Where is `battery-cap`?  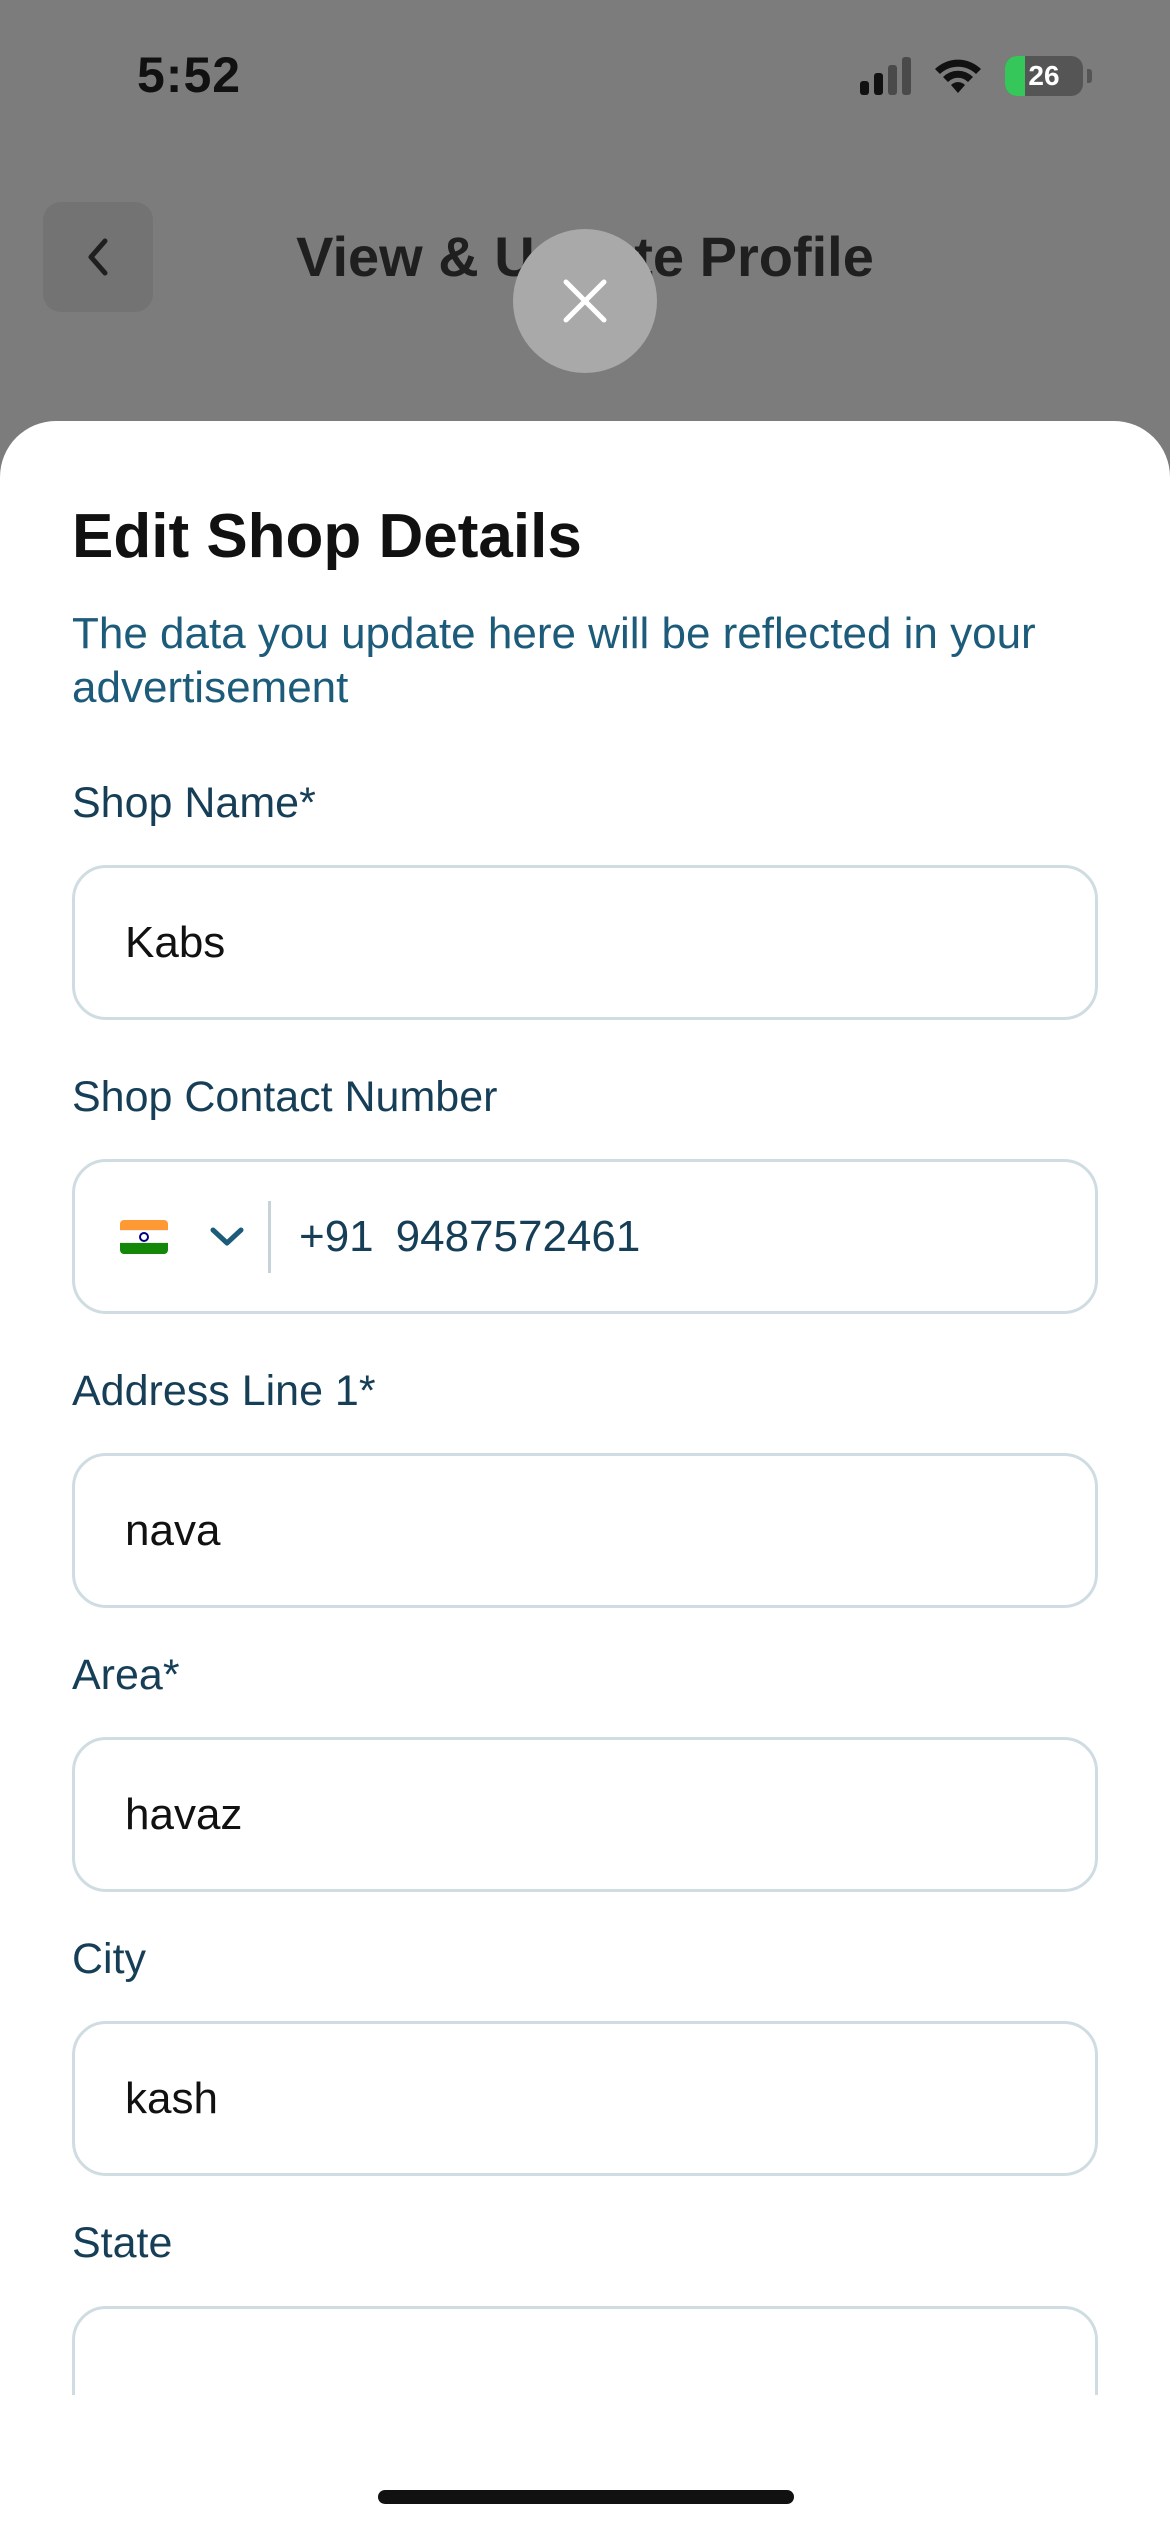 battery-cap is located at coordinates (1089, 76).